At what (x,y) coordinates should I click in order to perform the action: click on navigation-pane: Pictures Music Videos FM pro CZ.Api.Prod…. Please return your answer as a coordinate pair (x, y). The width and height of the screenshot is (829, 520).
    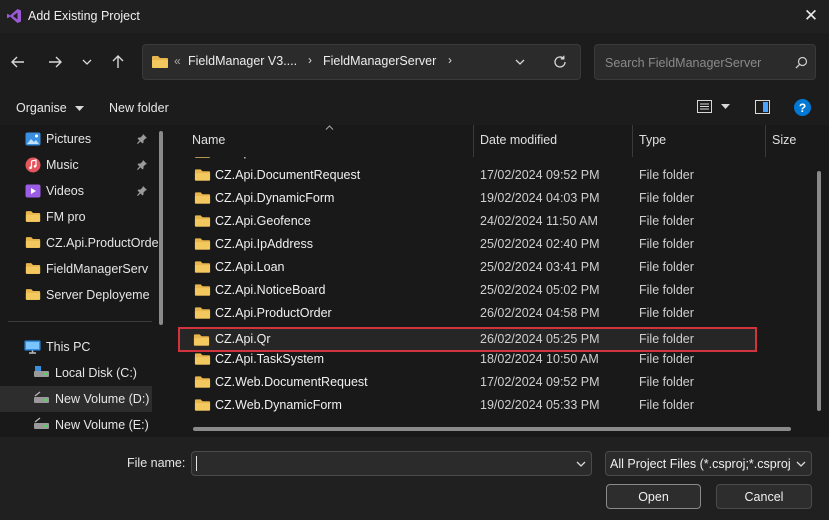
    Looking at the image, I should click on (86, 281).